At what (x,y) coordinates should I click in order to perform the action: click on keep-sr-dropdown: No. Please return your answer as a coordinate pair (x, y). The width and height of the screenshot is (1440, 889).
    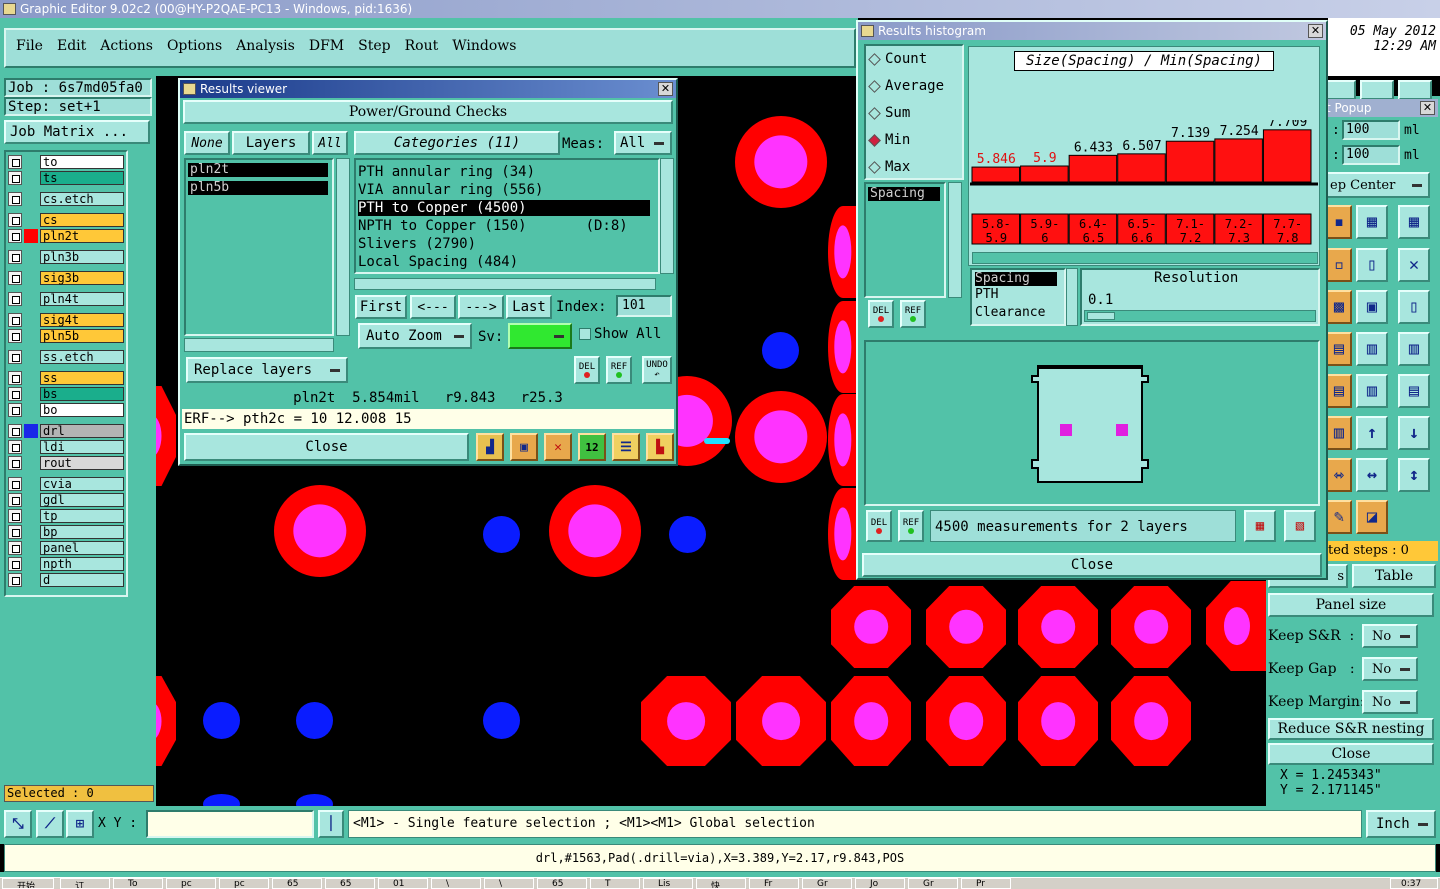
    Looking at the image, I should click on (1390, 636).